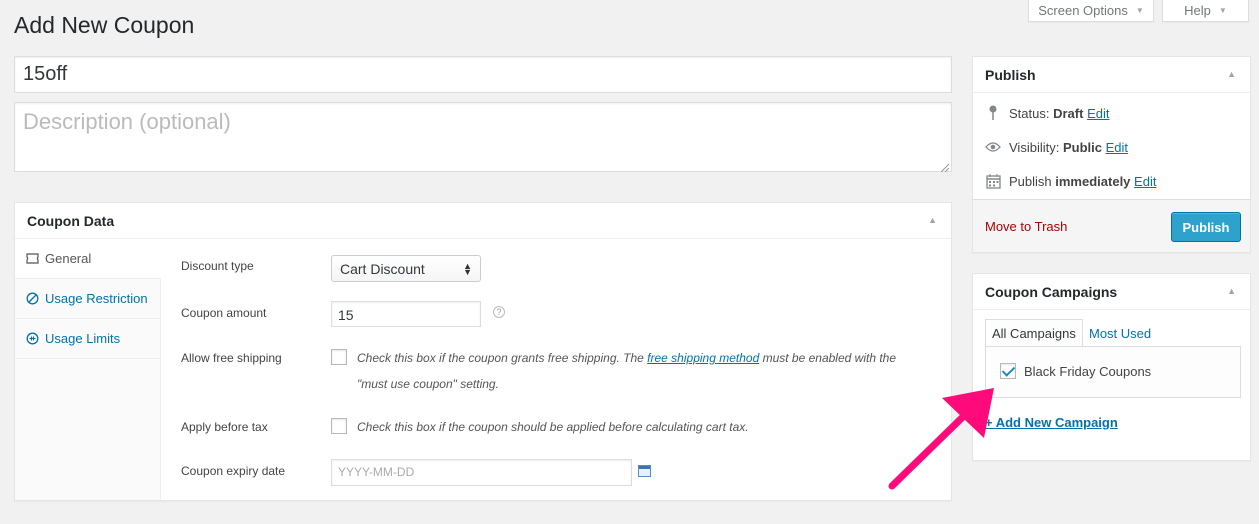  Describe the element at coordinates (483, 74) in the screenshot. I see `coupon-code-input: 15off` at that location.